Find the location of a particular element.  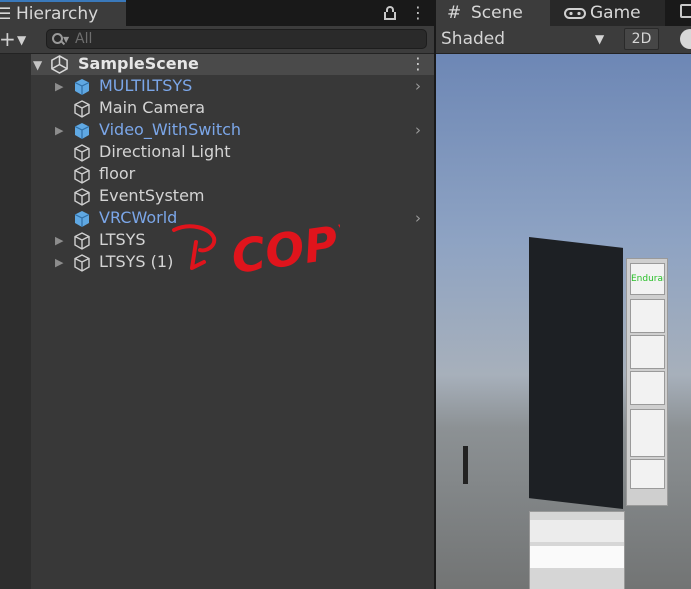

search-box: ▼ is located at coordinates (236, 39).